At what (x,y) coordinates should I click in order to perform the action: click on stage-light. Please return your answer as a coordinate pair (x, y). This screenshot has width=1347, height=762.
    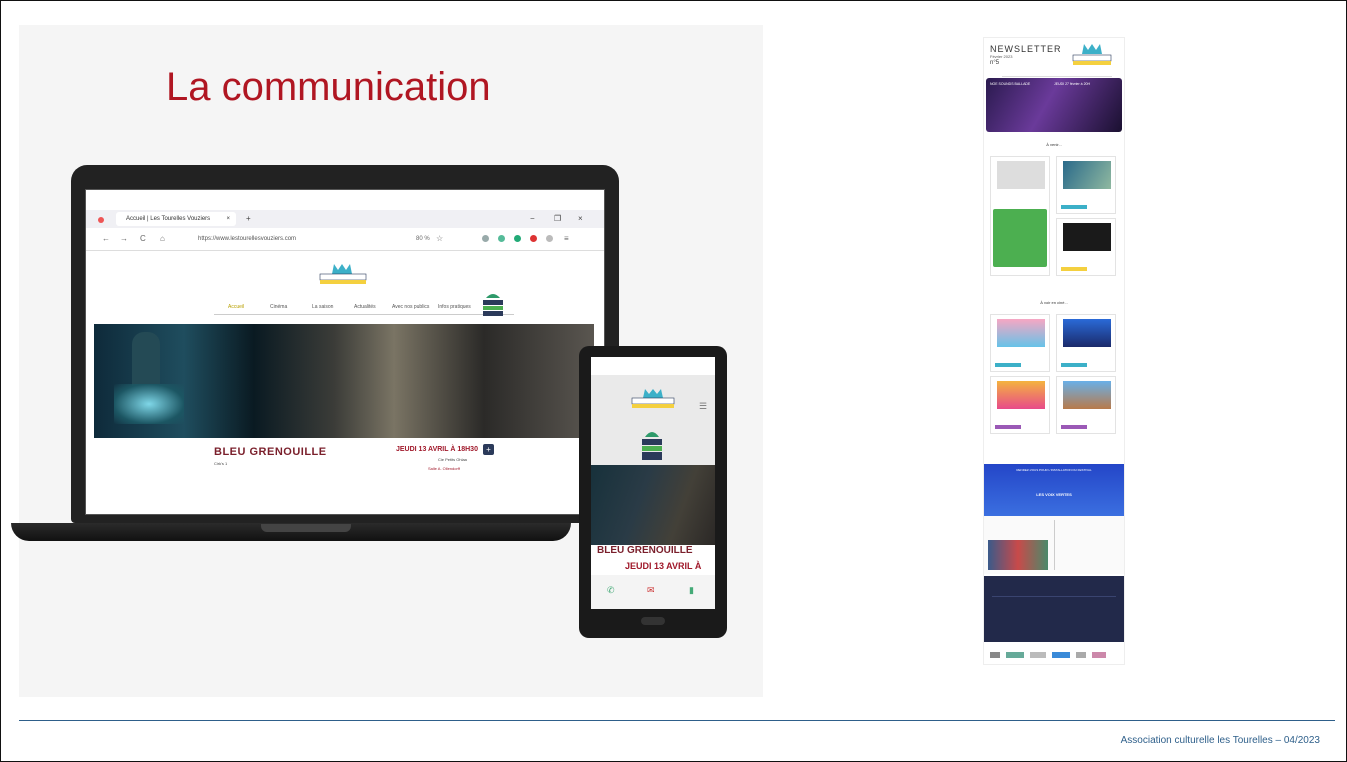
    Looking at the image, I should click on (149, 404).